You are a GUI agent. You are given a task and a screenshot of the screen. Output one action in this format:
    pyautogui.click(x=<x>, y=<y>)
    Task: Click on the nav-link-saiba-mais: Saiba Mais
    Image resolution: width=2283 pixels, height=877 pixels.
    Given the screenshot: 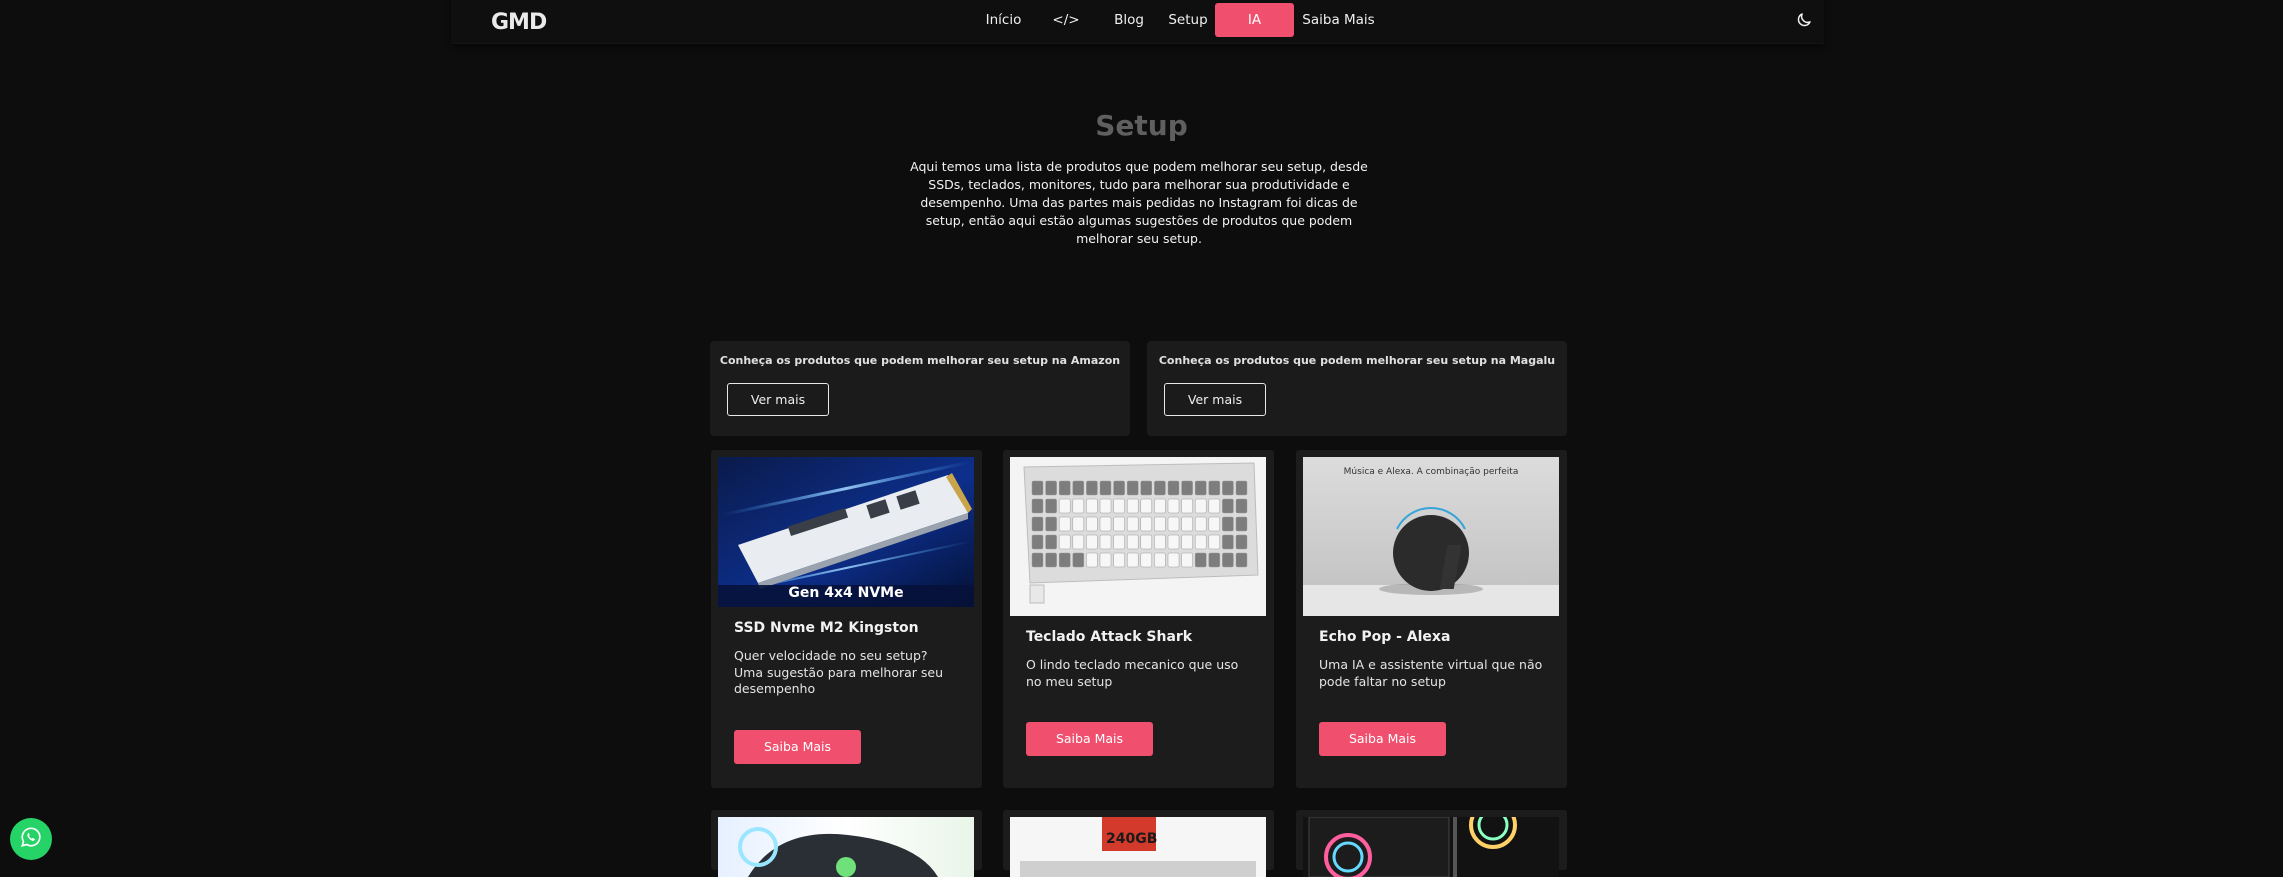 What is the action you would take?
    pyautogui.click(x=1338, y=20)
    